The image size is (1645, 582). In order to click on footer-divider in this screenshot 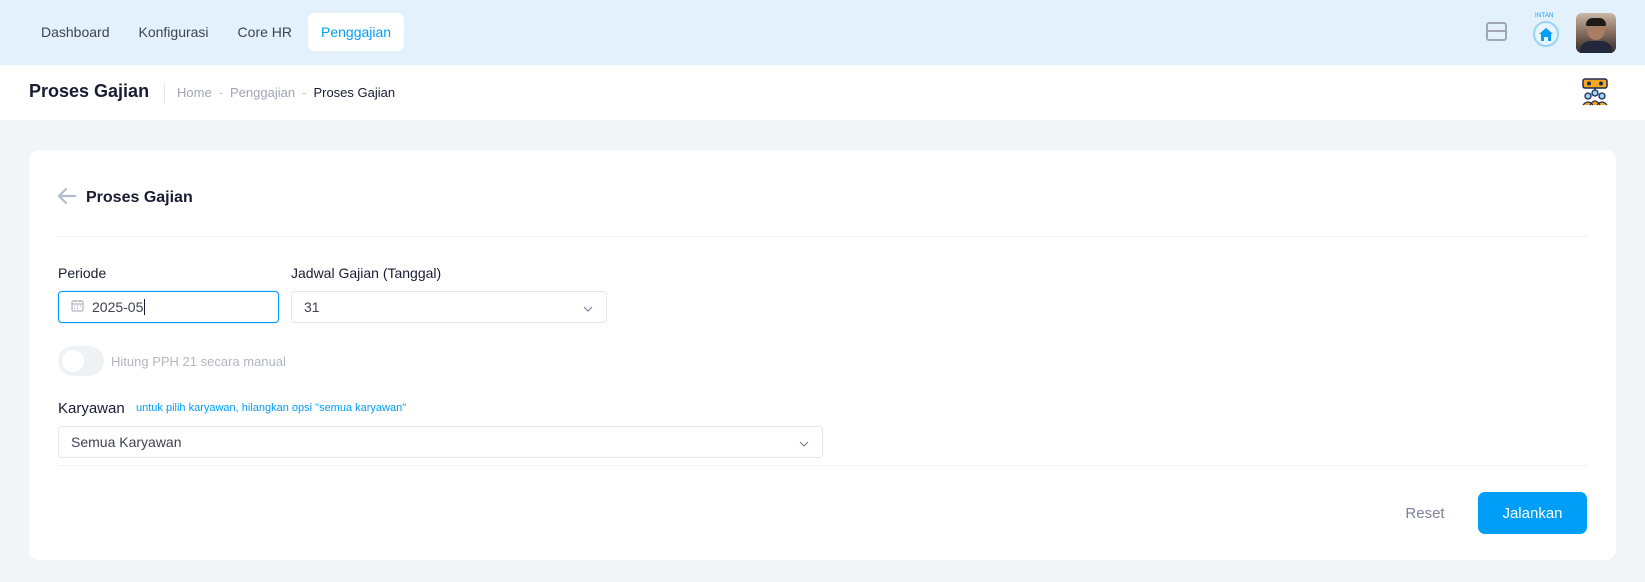, I will do `click(822, 465)`.